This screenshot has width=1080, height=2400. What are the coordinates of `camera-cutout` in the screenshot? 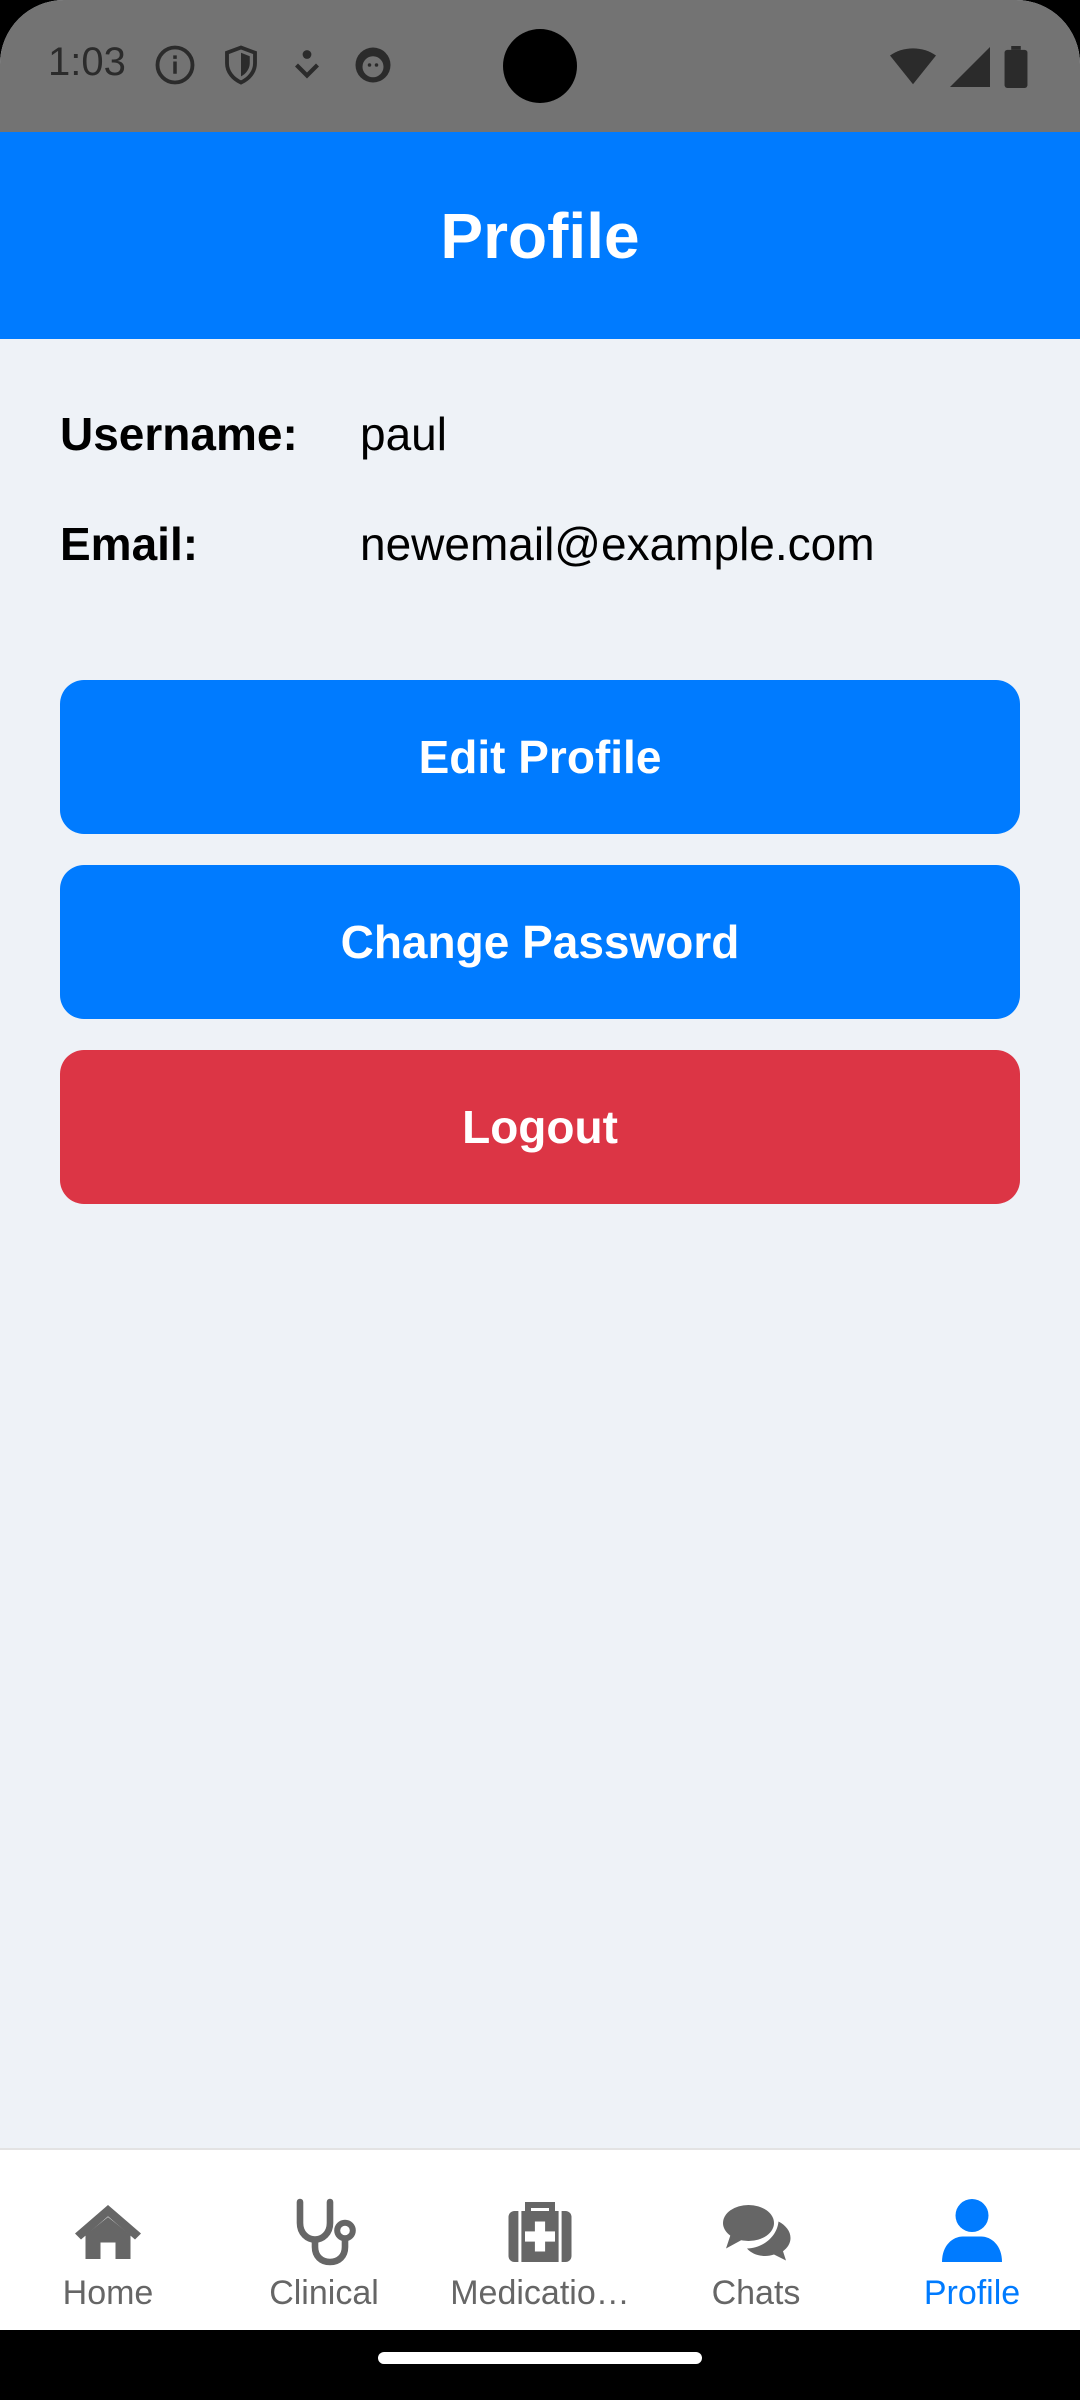 It's located at (540, 66).